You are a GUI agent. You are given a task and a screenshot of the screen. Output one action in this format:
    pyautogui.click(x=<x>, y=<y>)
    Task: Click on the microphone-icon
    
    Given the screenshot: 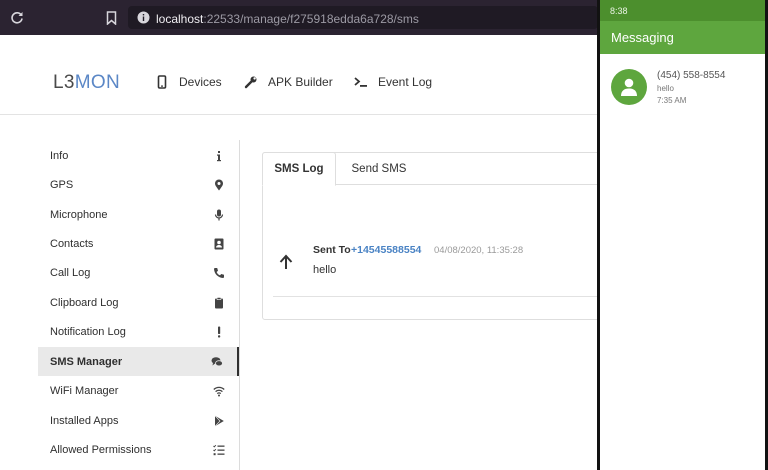 What is the action you would take?
    pyautogui.click(x=219, y=214)
    